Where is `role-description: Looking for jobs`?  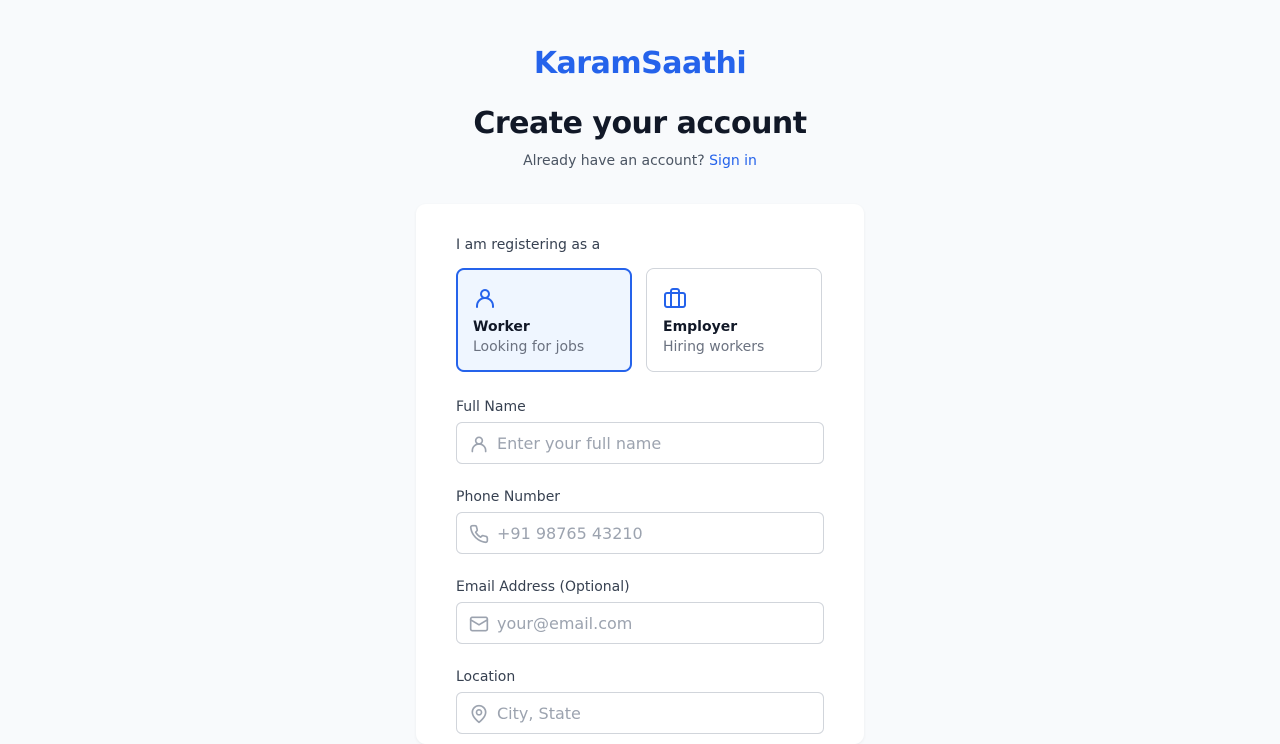 role-description: Looking for jobs is located at coordinates (529, 347).